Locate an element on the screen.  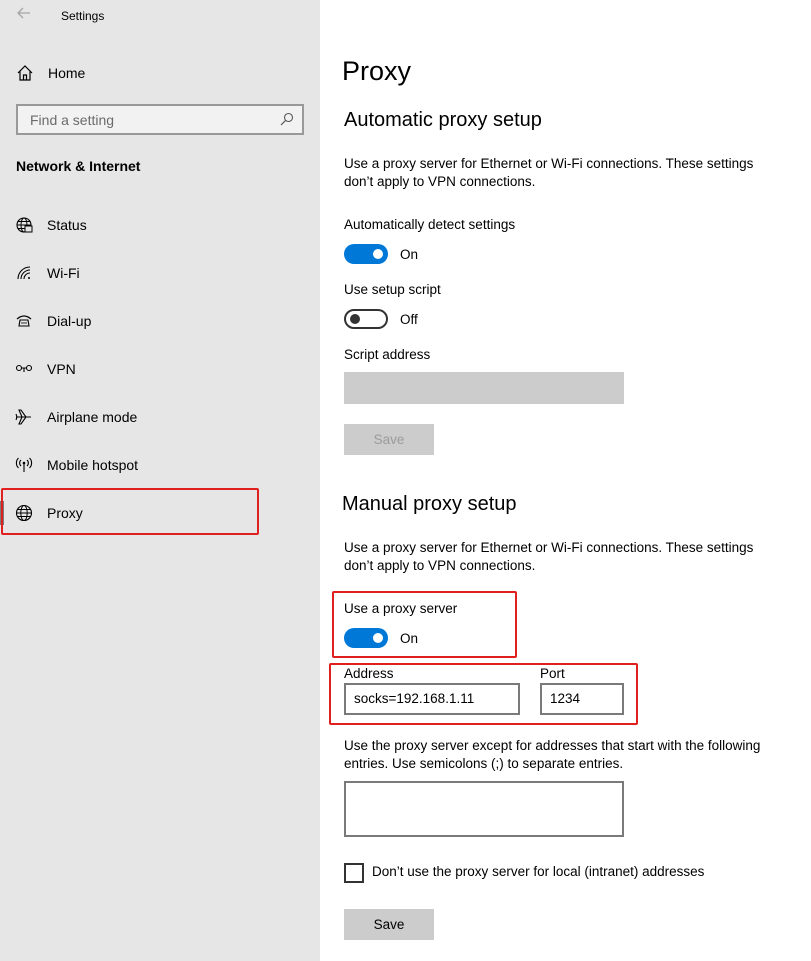
use-proxy-toggle is located at coordinates (366, 638).